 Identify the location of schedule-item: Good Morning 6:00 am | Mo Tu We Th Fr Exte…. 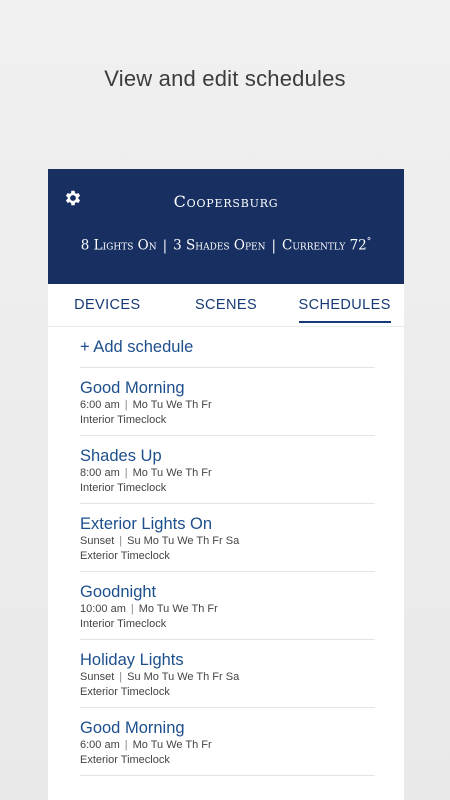
(227, 742).